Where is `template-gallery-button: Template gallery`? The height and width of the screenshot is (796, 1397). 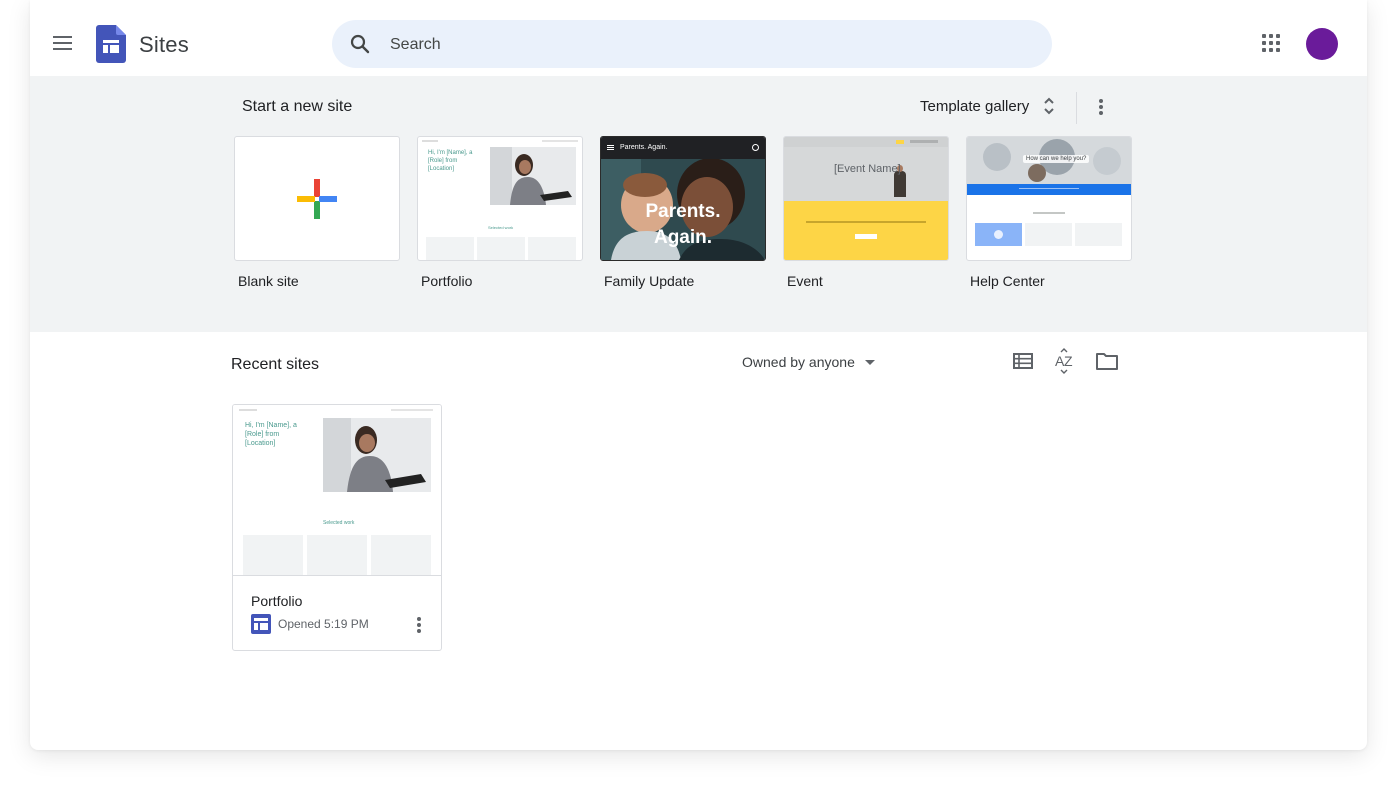
template-gallery-button: Template gallery is located at coordinates (988, 106).